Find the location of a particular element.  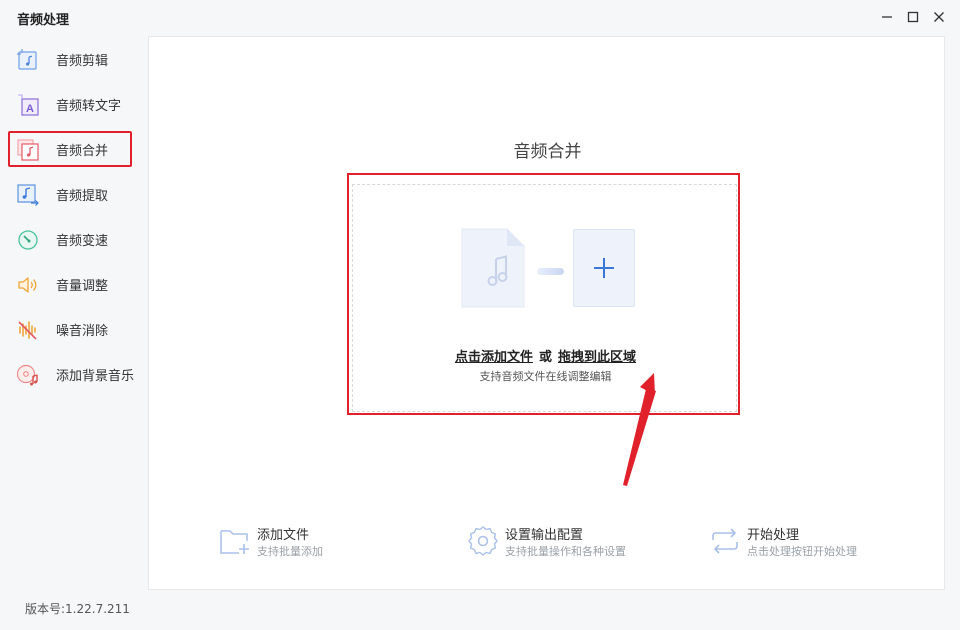

background-music-icon is located at coordinates (27, 375).